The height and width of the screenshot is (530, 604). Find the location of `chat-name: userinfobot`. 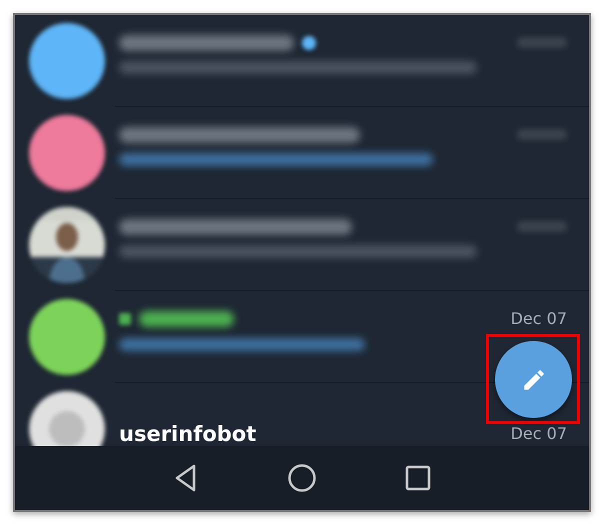

chat-name: userinfobot is located at coordinates (187, 434).